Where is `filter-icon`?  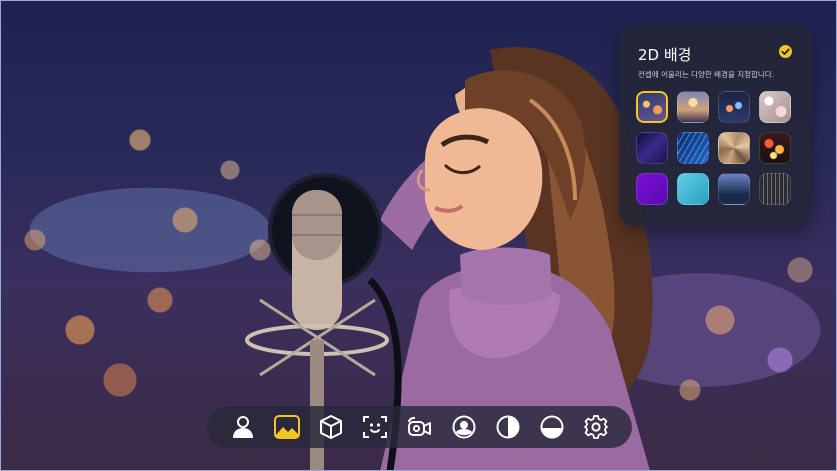
filter-icon is located at coordinates (464, 427).